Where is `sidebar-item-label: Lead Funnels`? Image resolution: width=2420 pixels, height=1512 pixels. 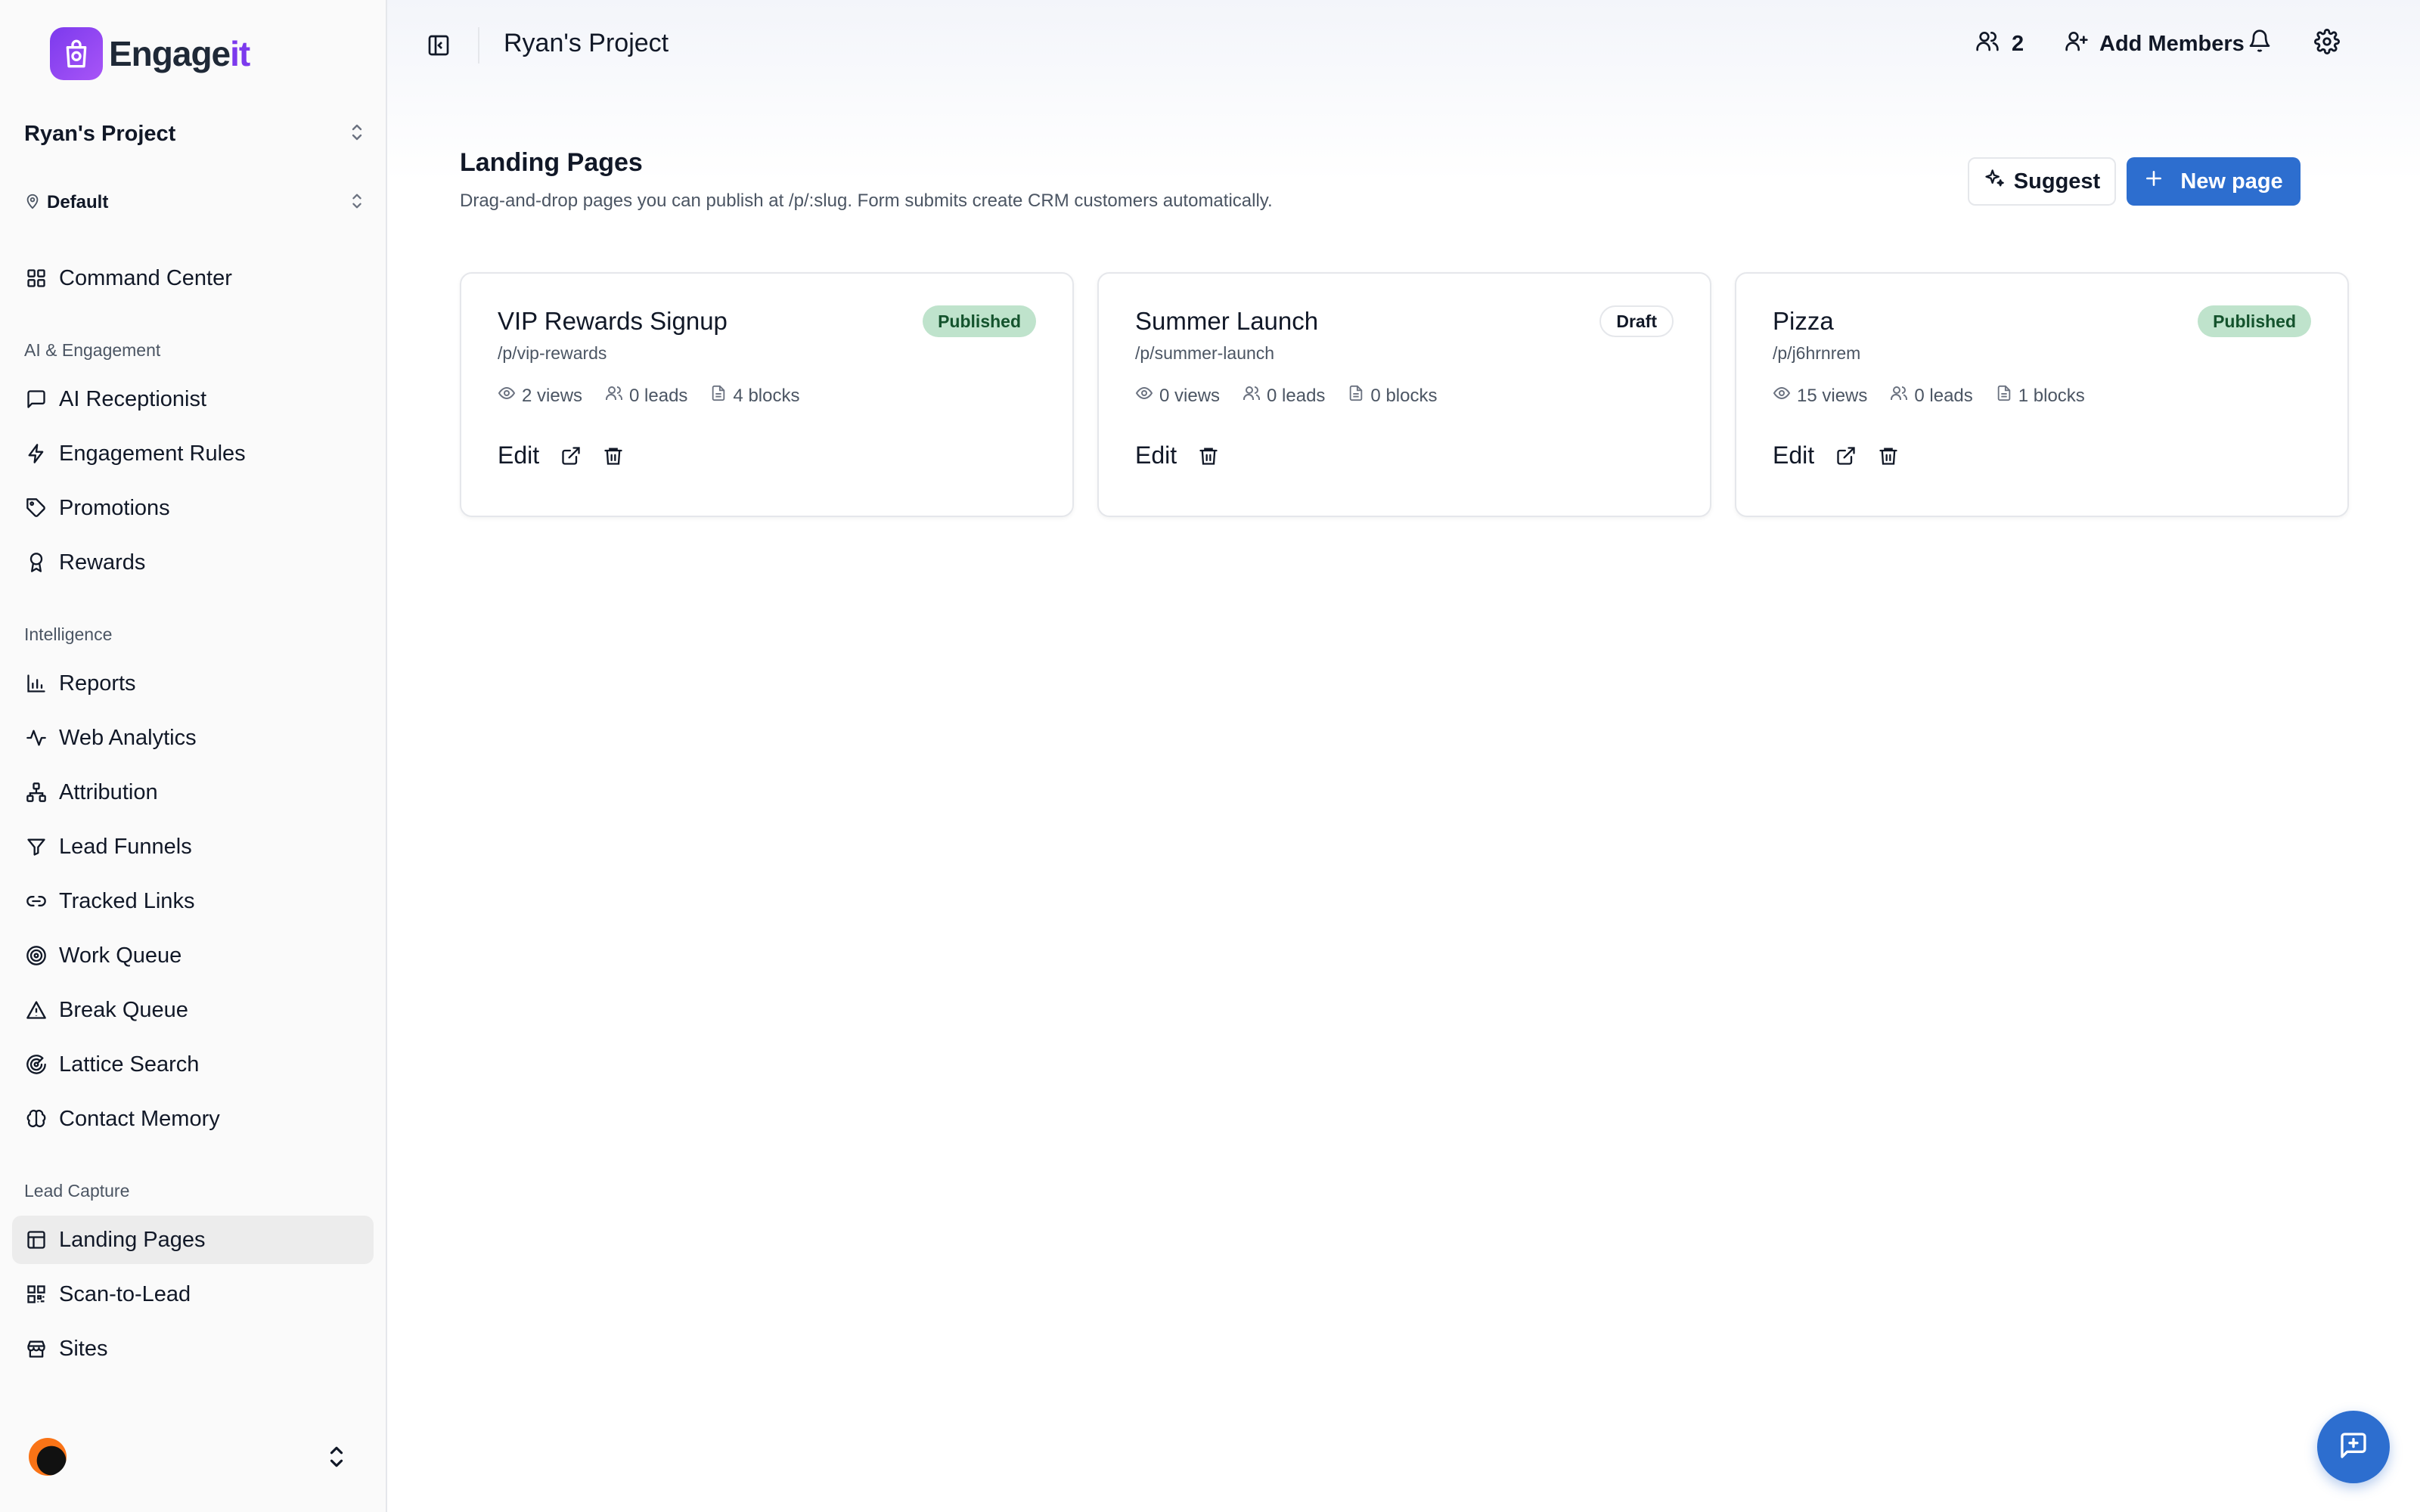
sidebar-item-label: Lead Funnels is located at coordinates (125, 847).